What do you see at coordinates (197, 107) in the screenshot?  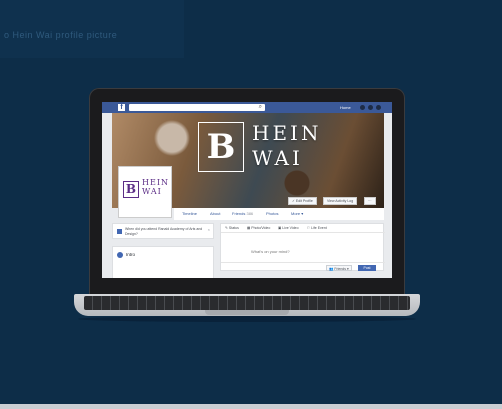 I see `search-input: ⌕` at bounding box center [197, 107].